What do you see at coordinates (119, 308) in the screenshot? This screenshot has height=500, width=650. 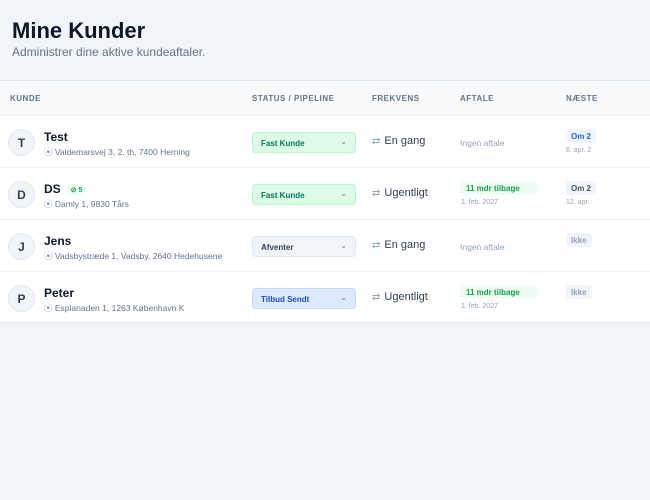 I see `address-text: Esplanaden 1, 1263 København K` at bounding box center [119, 308].